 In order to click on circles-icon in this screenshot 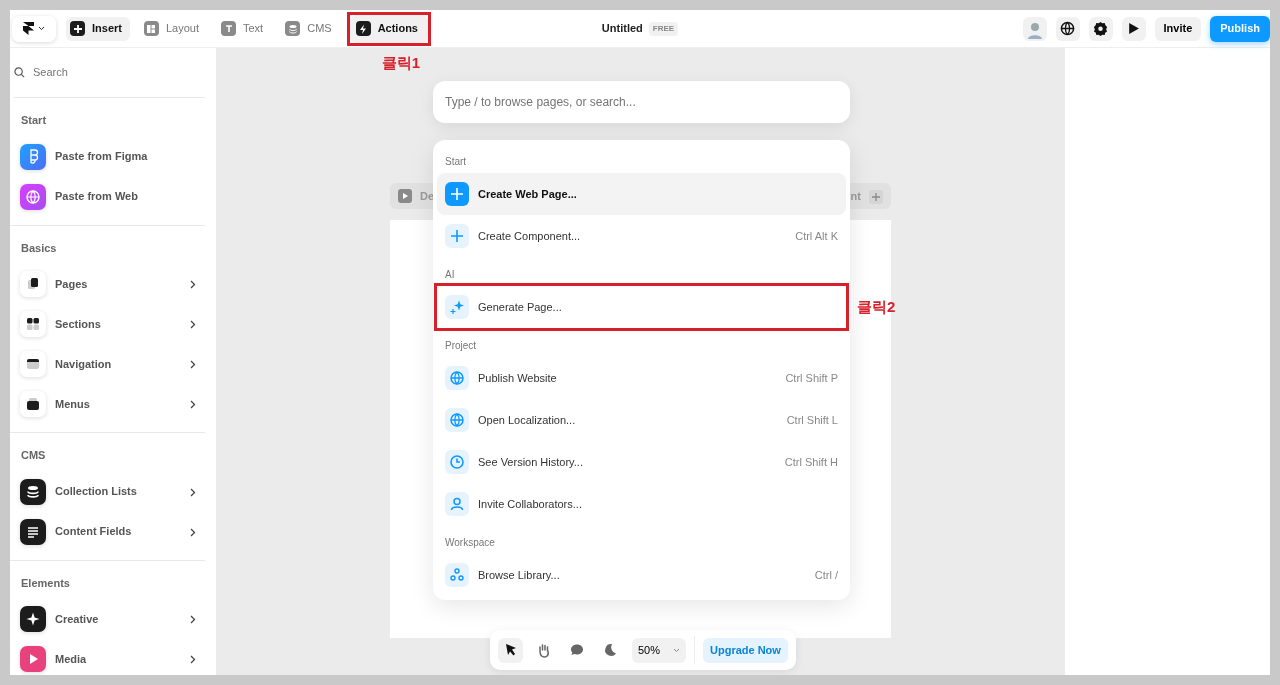, I will do `click(457, 575)`.